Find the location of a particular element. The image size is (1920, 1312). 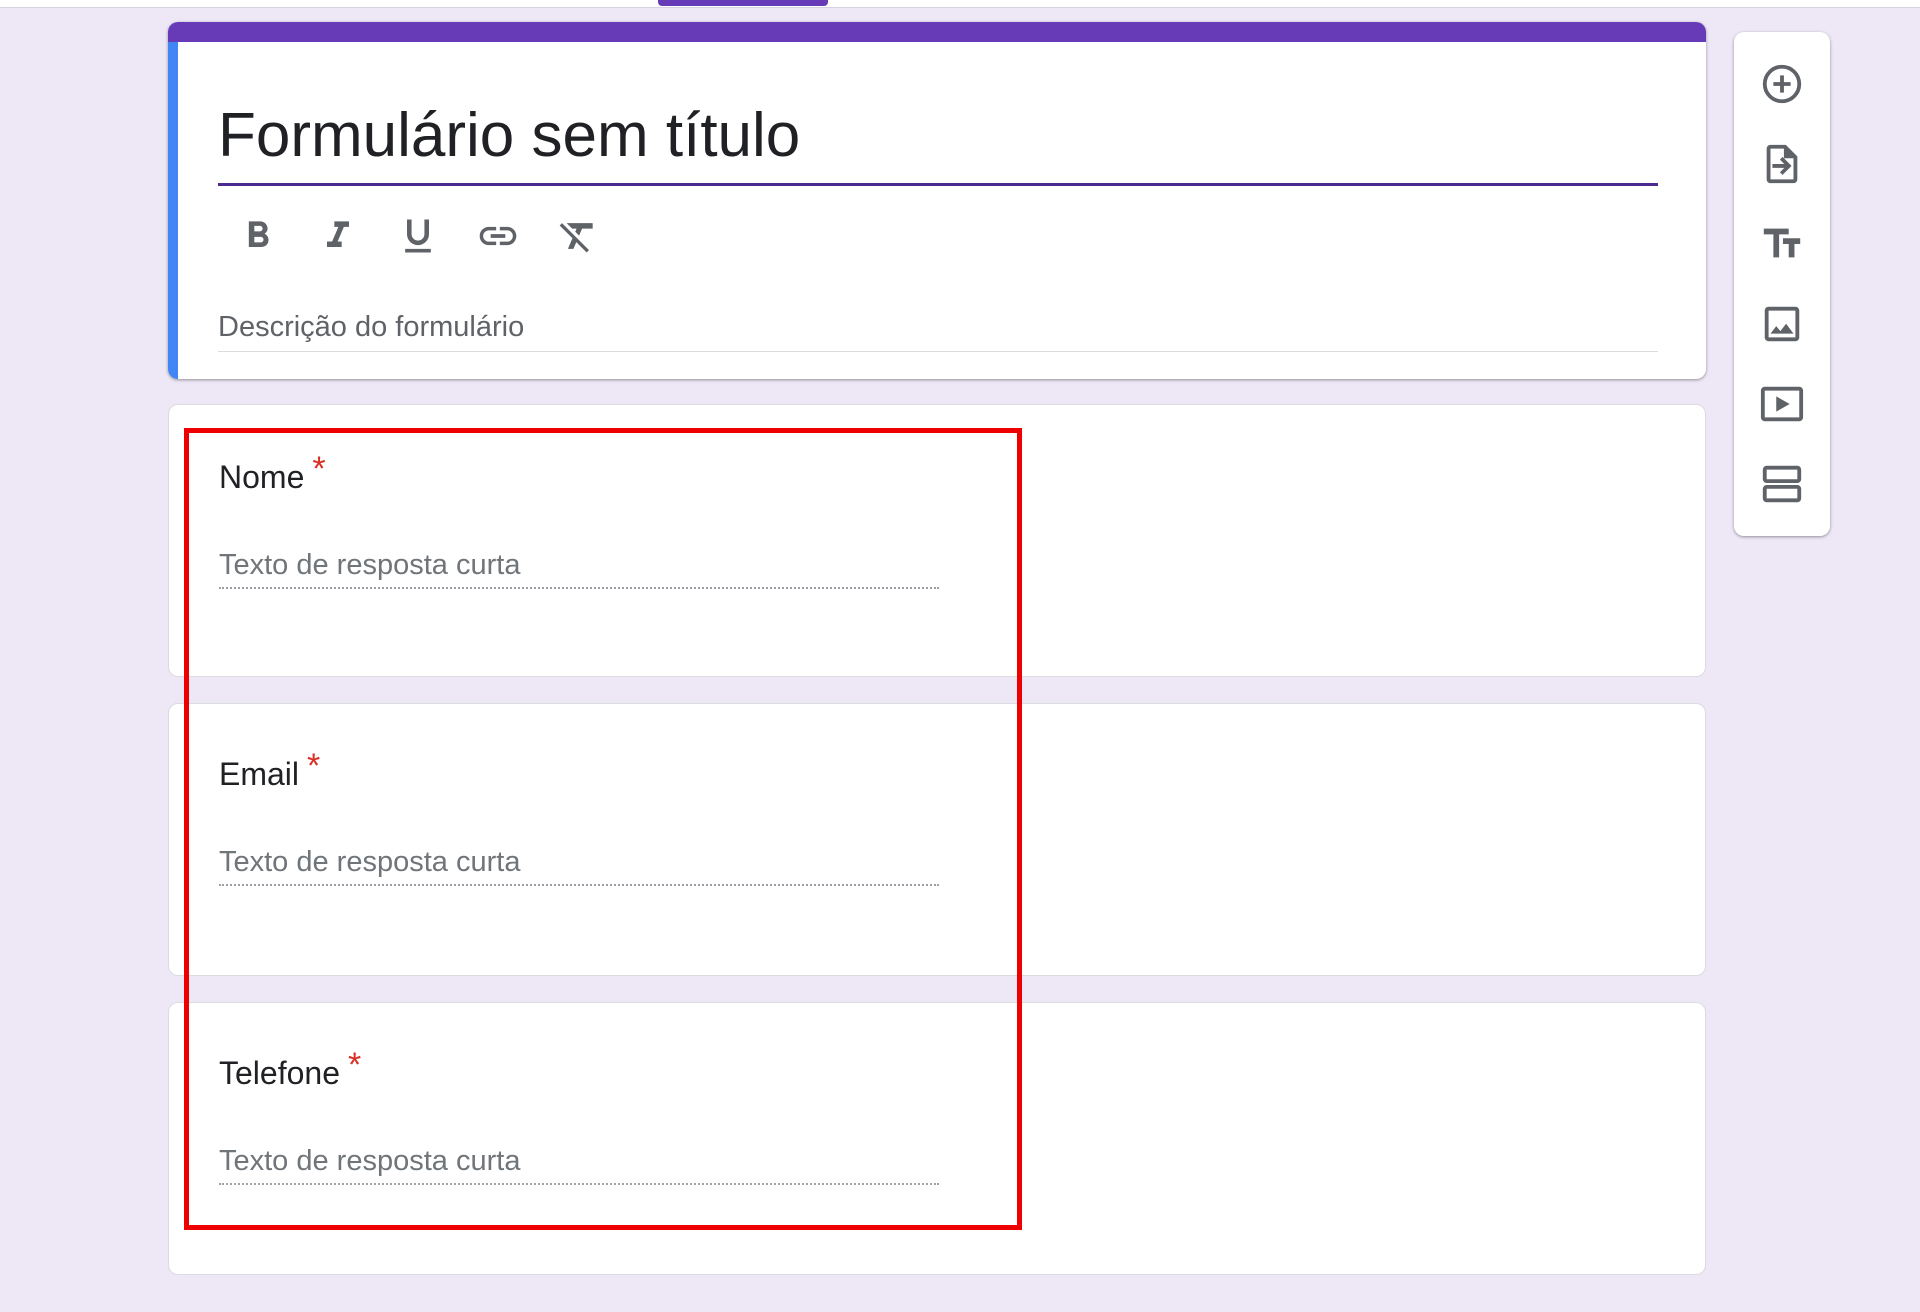

add-video-button is located at coordinates (1782, 404).